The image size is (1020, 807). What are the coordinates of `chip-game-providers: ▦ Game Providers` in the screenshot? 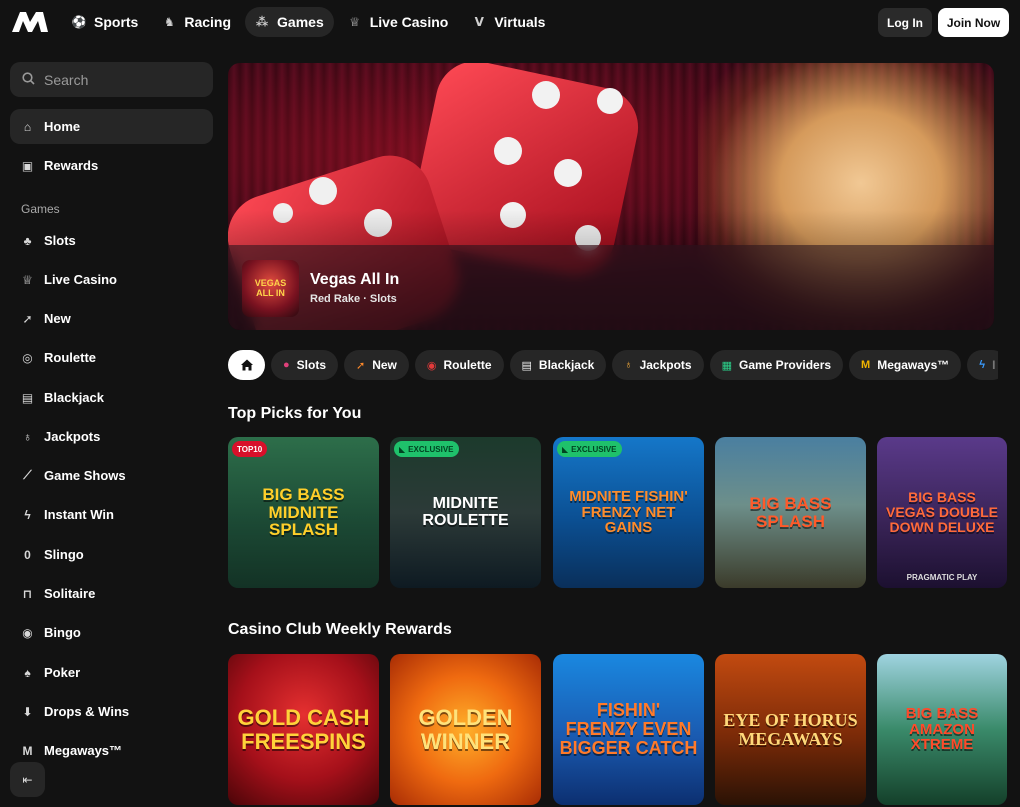 It's located at (776, 365).